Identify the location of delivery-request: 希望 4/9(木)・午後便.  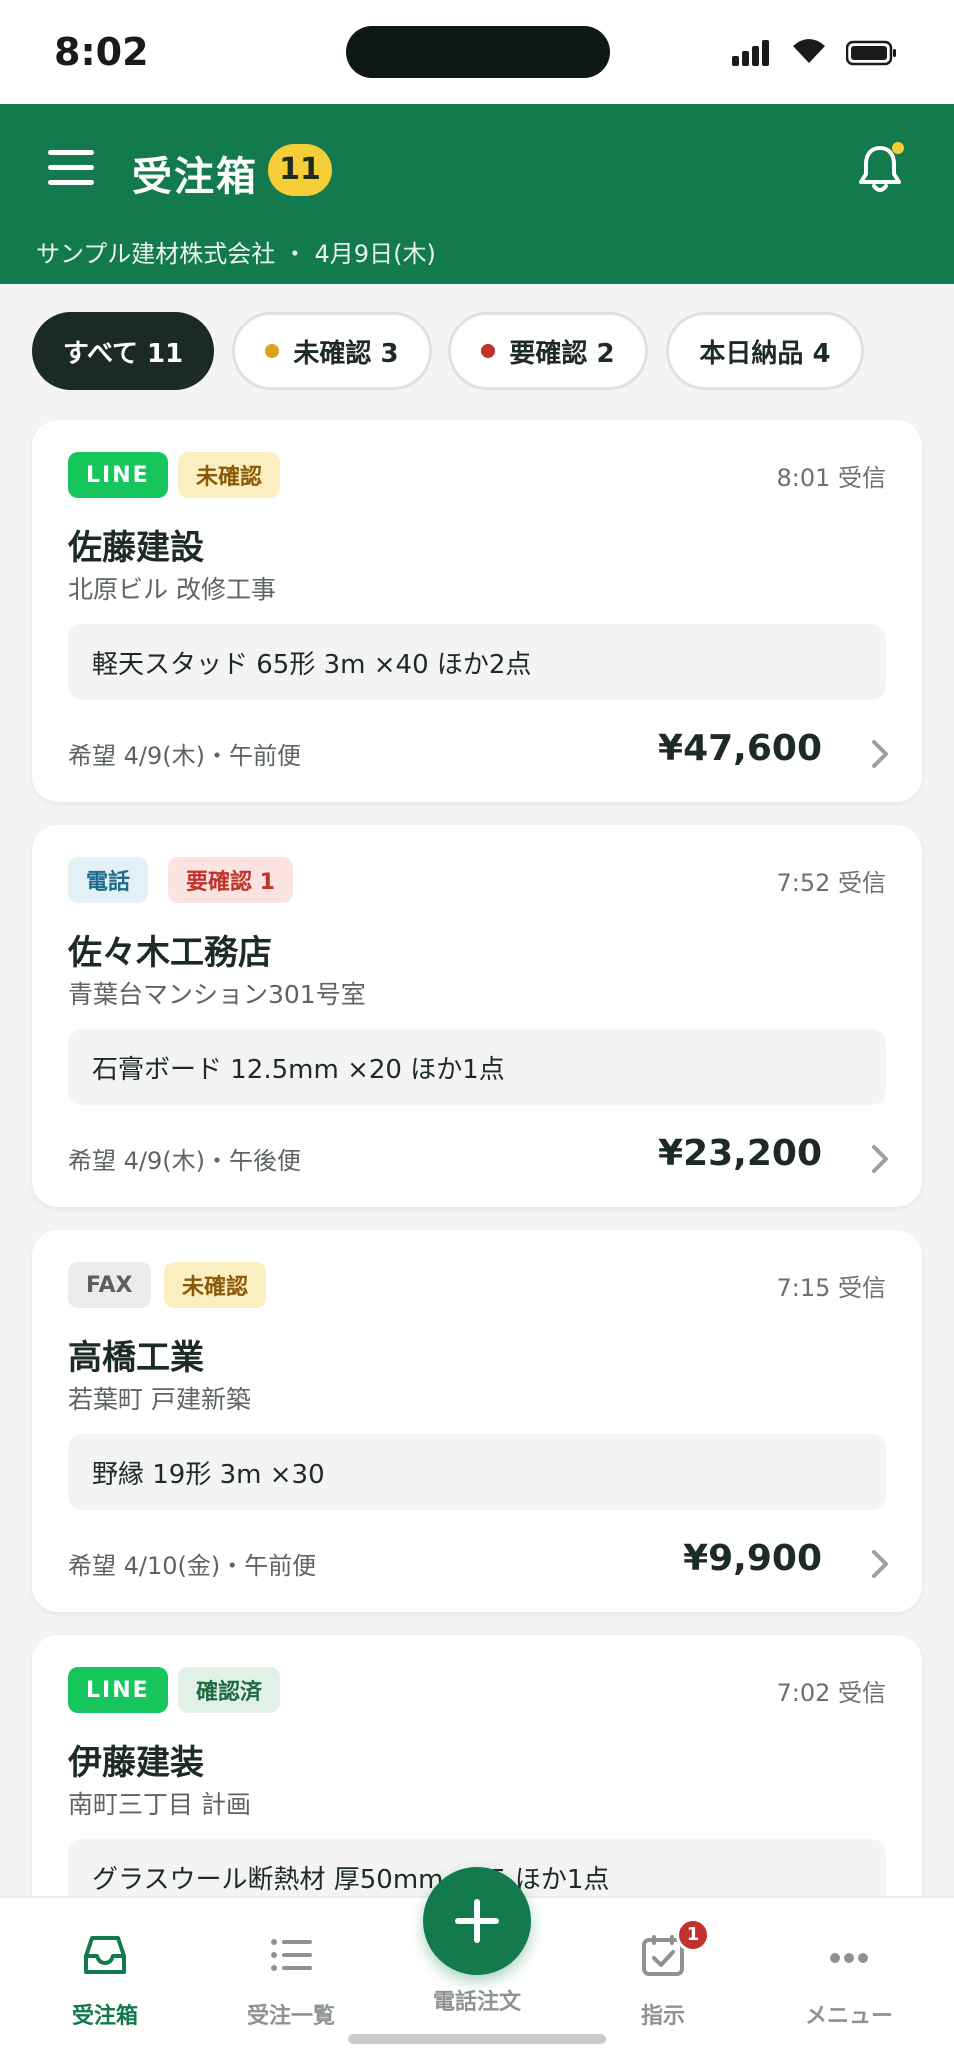
(184, 1161).